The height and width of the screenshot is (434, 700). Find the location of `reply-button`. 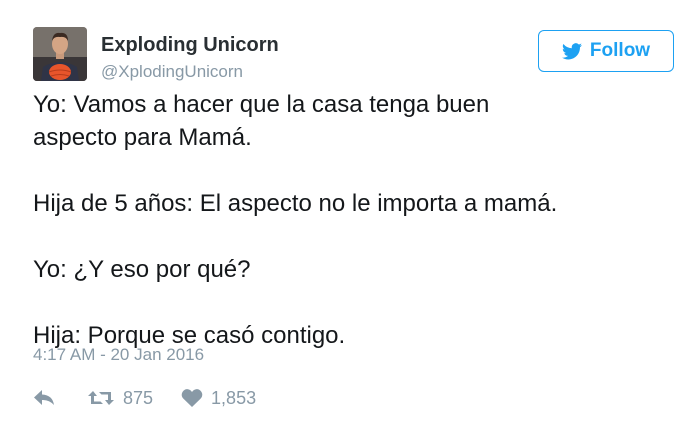

reply-button is located at coordinates (44, 398).